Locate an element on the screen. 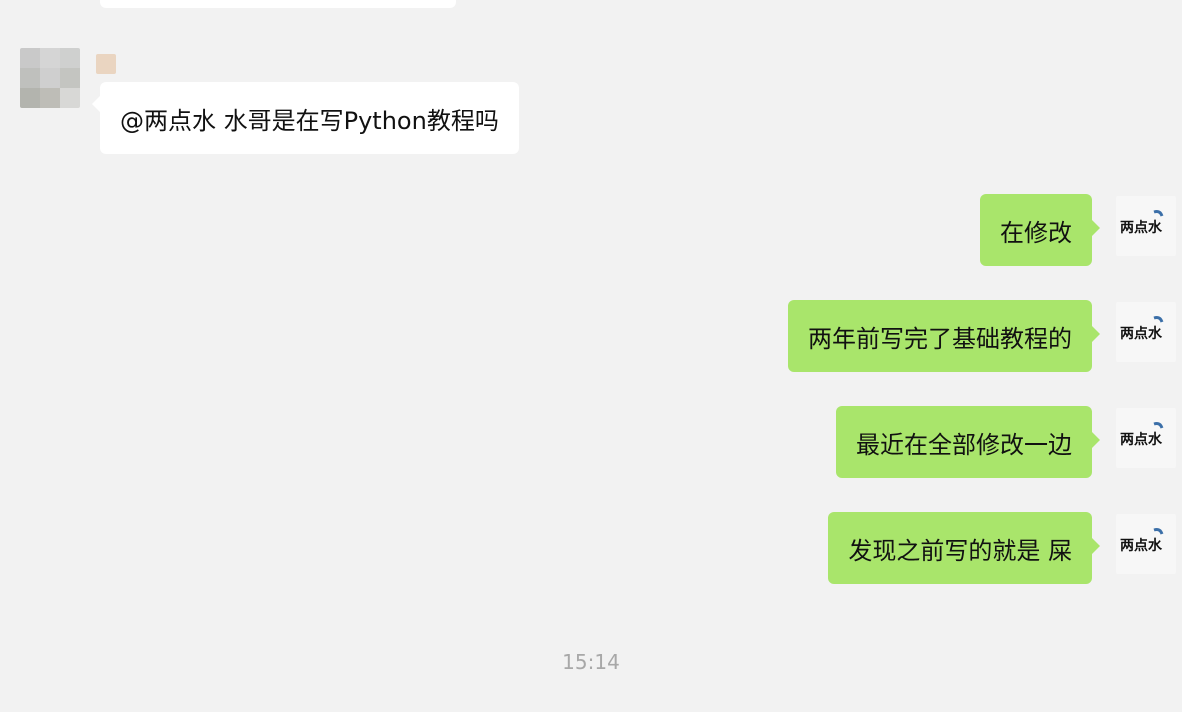 The width and height of the screenshot is (1182, 712). message-text: 发现之前写的就是 屎 is located at coordinates (960, 550).